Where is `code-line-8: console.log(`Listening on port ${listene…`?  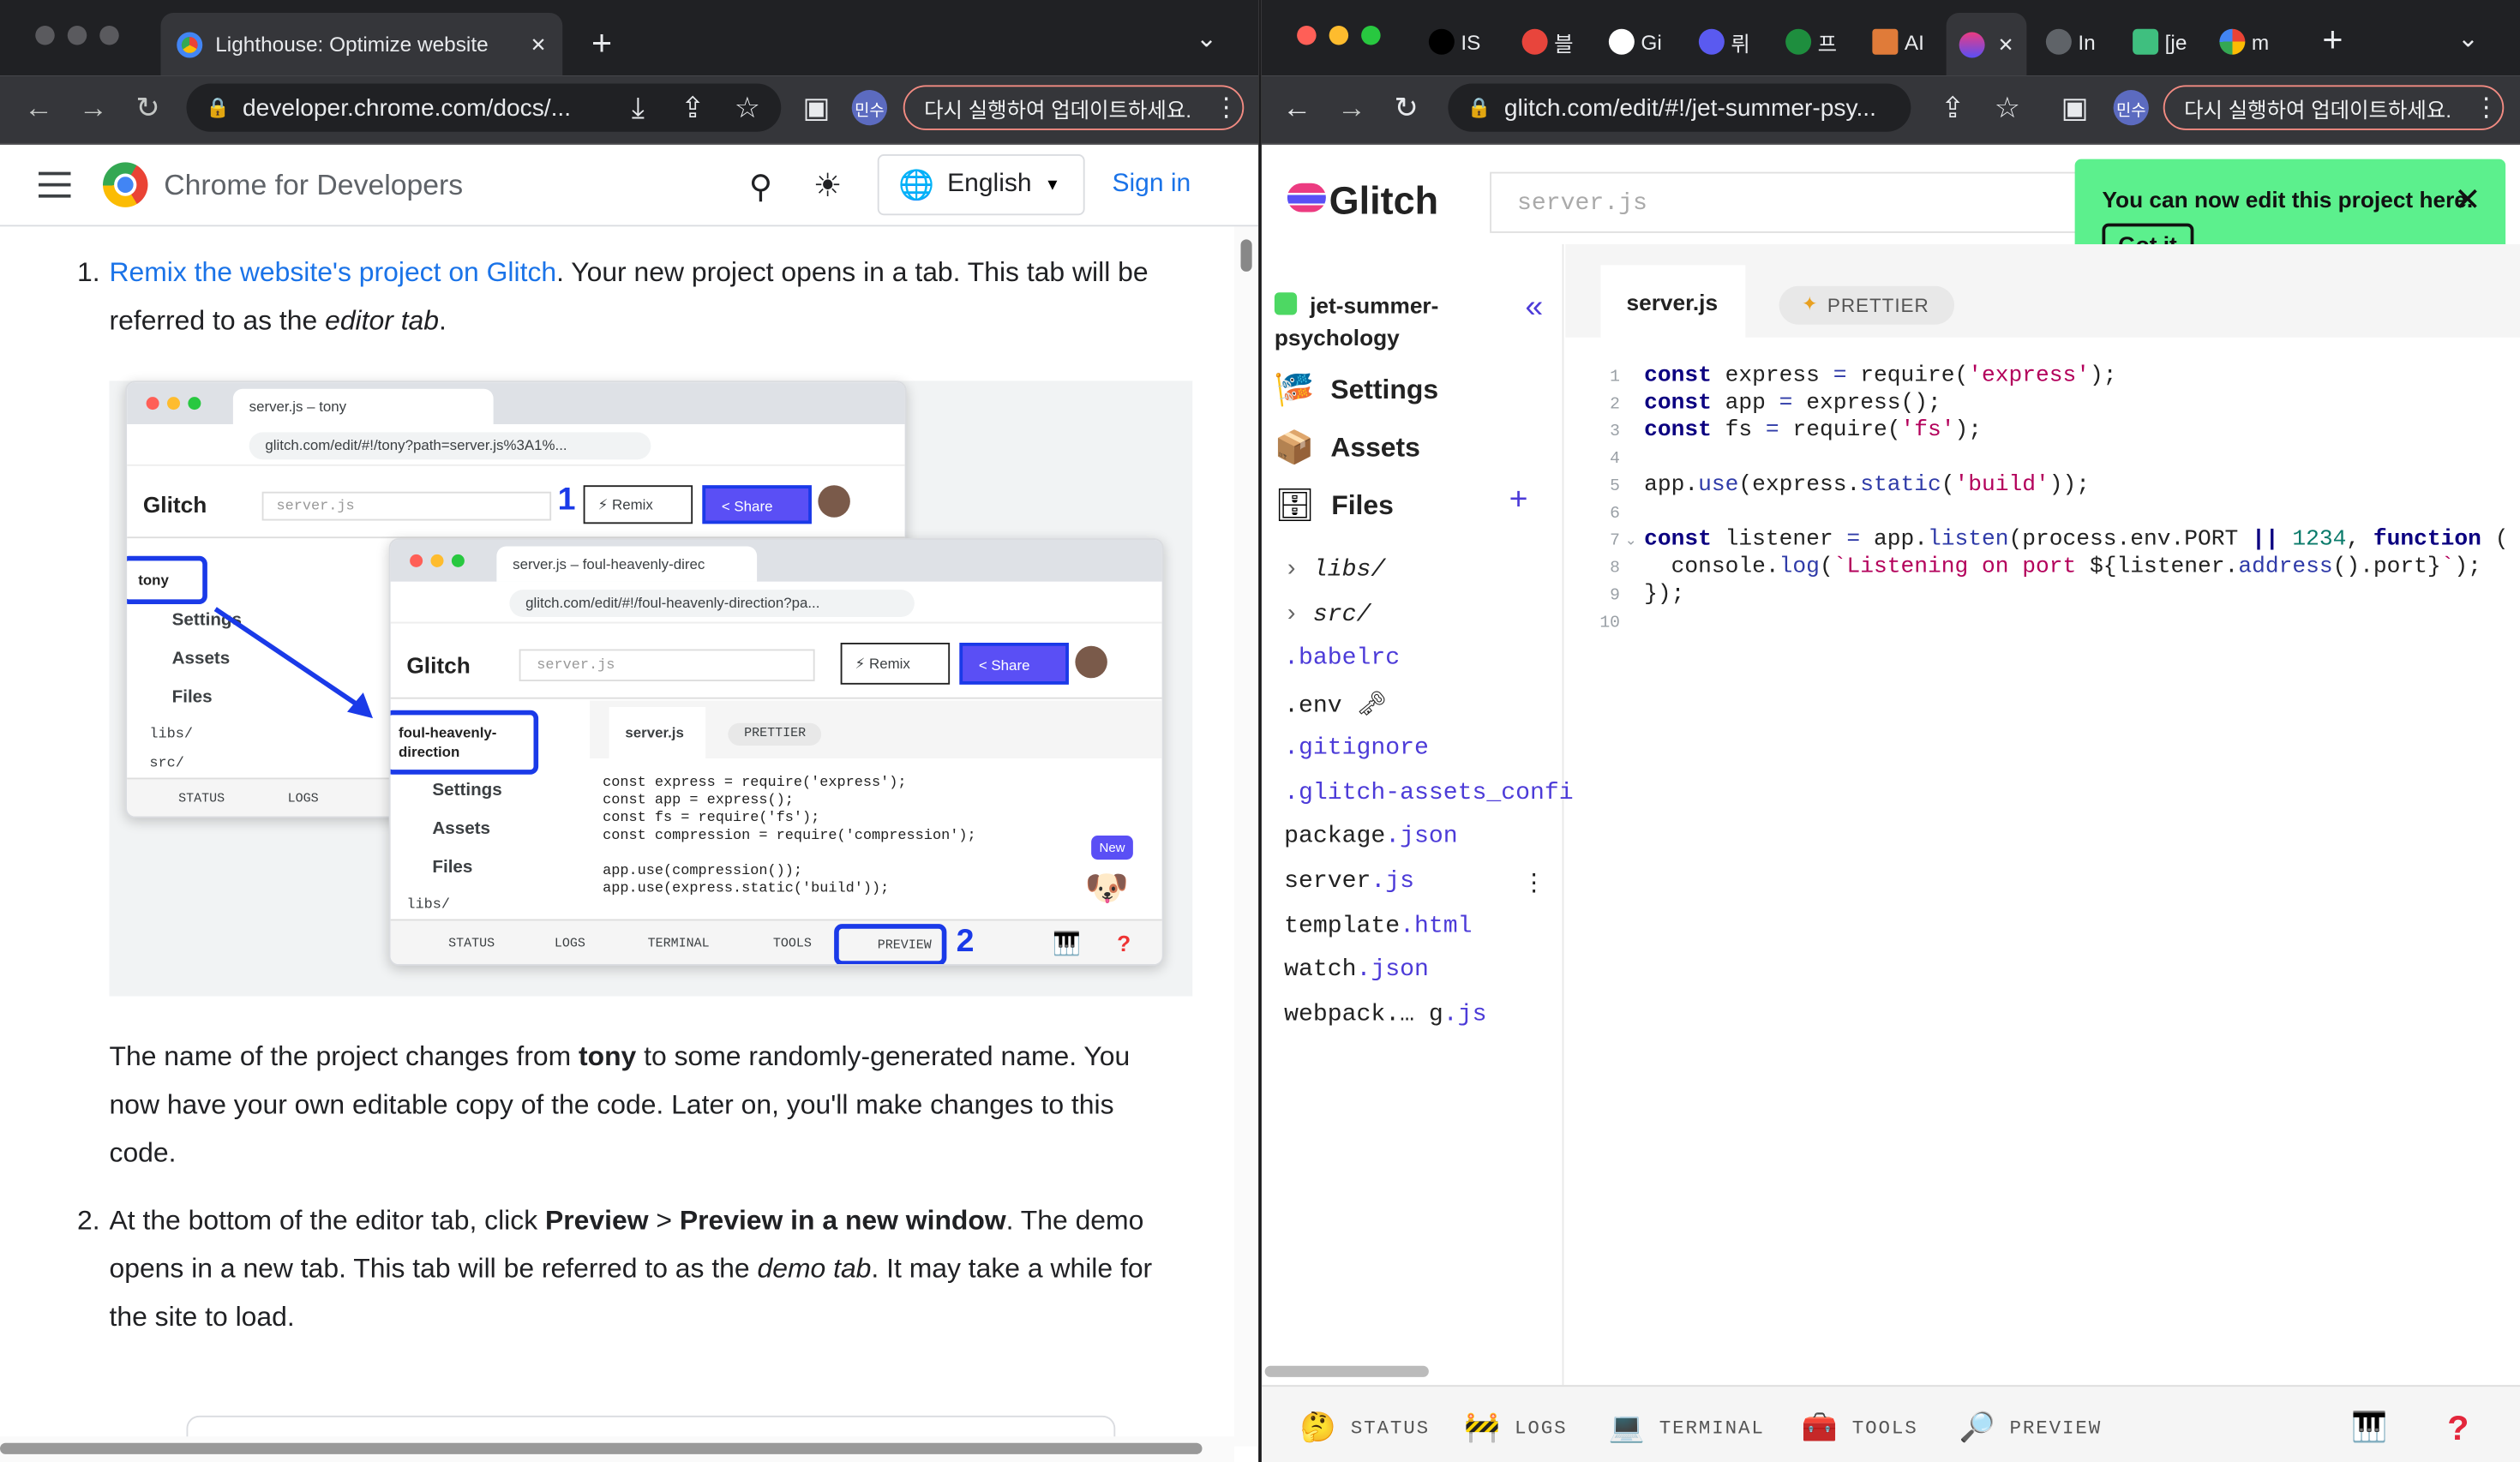 code-line-8: console.log(`Listening on port ${listene… is located at coordinates (2062, 567).